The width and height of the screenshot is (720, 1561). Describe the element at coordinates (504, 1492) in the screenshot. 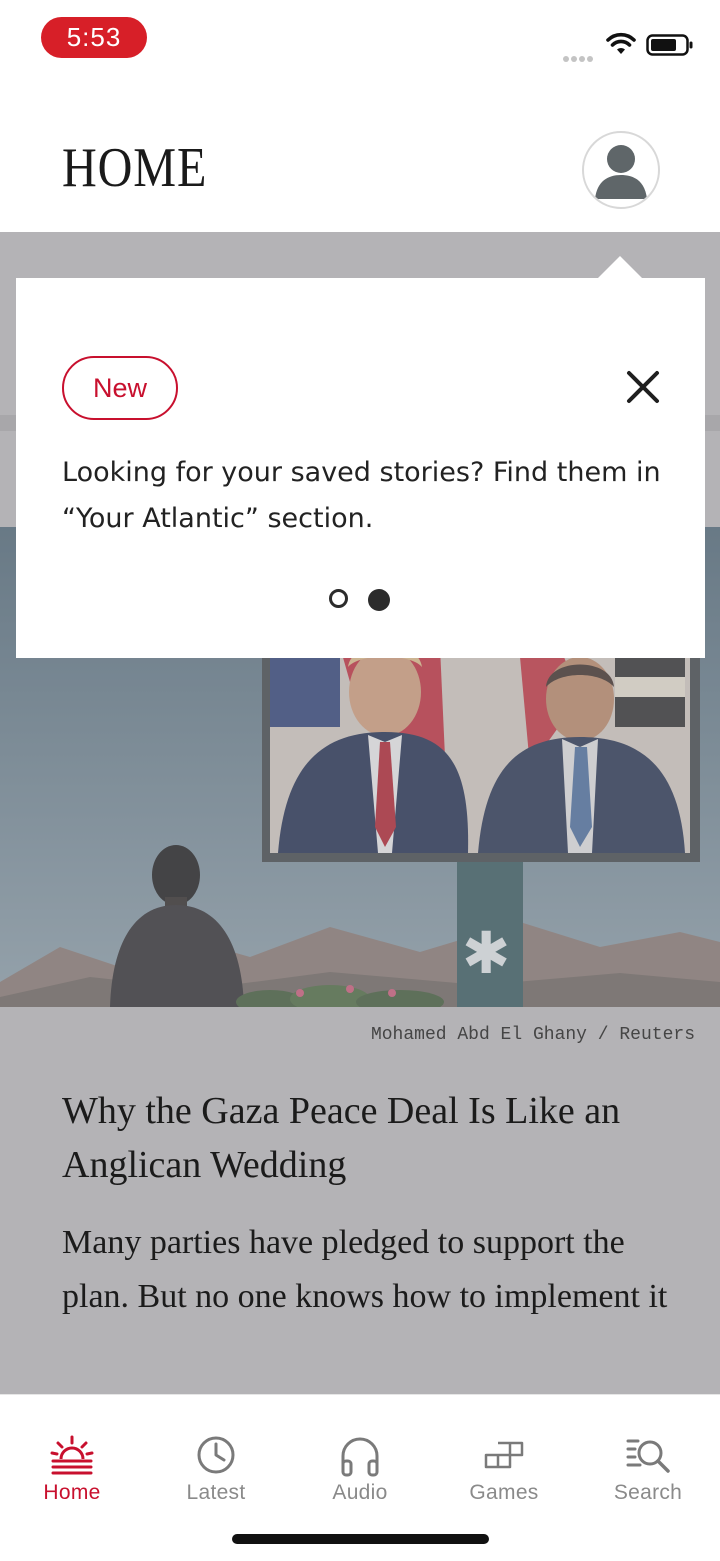

I see `tab-games-label: Games` at that location.